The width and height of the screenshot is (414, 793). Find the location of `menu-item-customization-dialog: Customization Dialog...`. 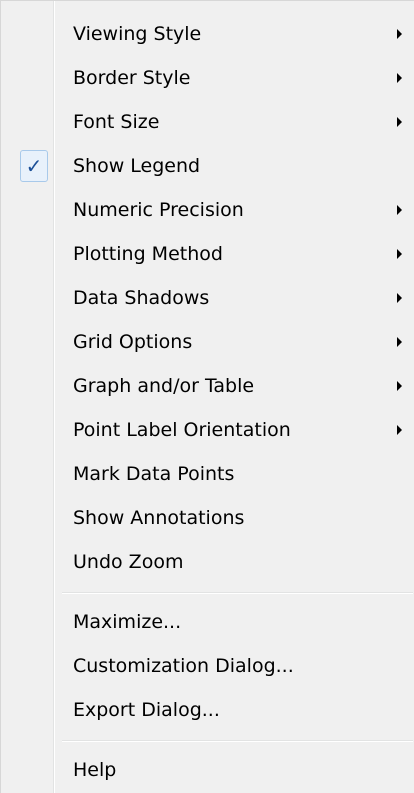

menu-item-customization-dialog: Customization Dialog... is located at coordinates (207, 666).